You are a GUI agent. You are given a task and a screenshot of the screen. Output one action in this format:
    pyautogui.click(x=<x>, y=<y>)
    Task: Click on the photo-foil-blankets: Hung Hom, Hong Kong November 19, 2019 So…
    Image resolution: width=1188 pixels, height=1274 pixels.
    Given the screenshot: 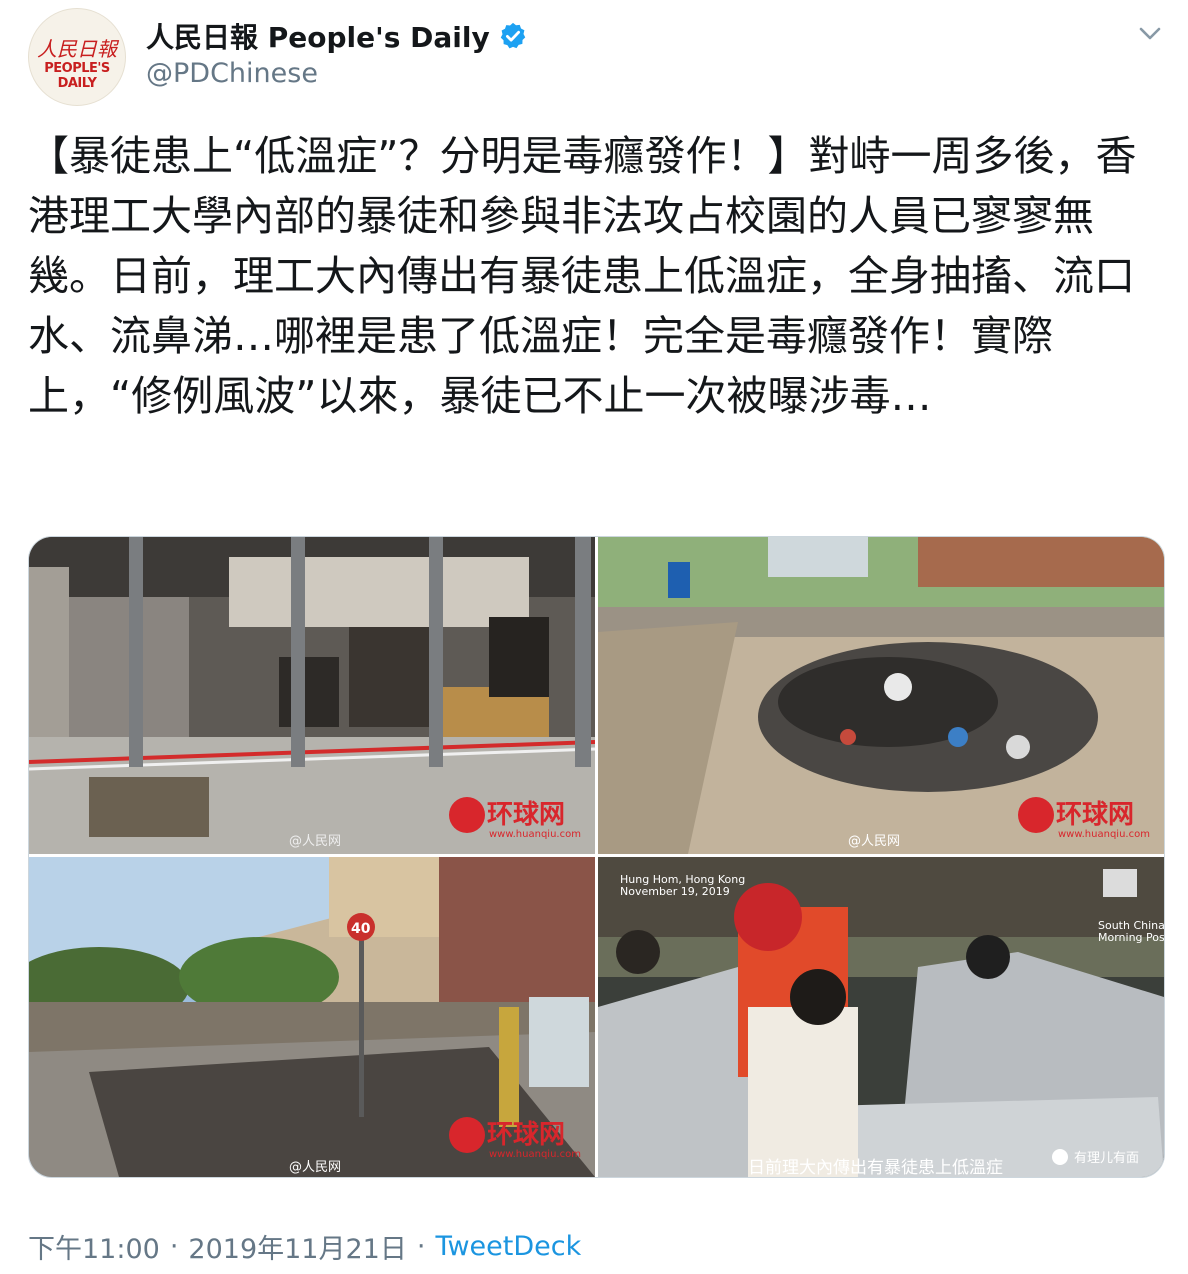 What is the action you would take?
    pyautogui.click(x=881, y=1017)
    